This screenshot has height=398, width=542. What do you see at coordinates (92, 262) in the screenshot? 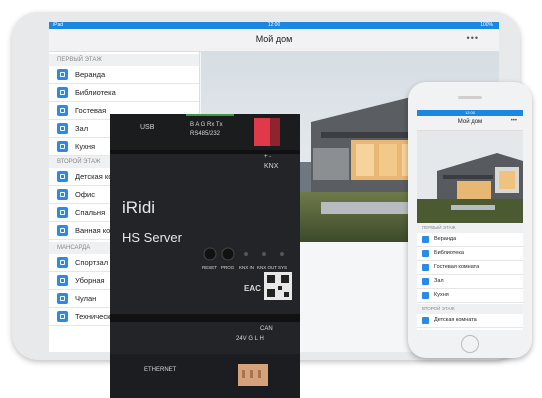
I see `room-label: Спортзал` at bounding box center [92, 262].